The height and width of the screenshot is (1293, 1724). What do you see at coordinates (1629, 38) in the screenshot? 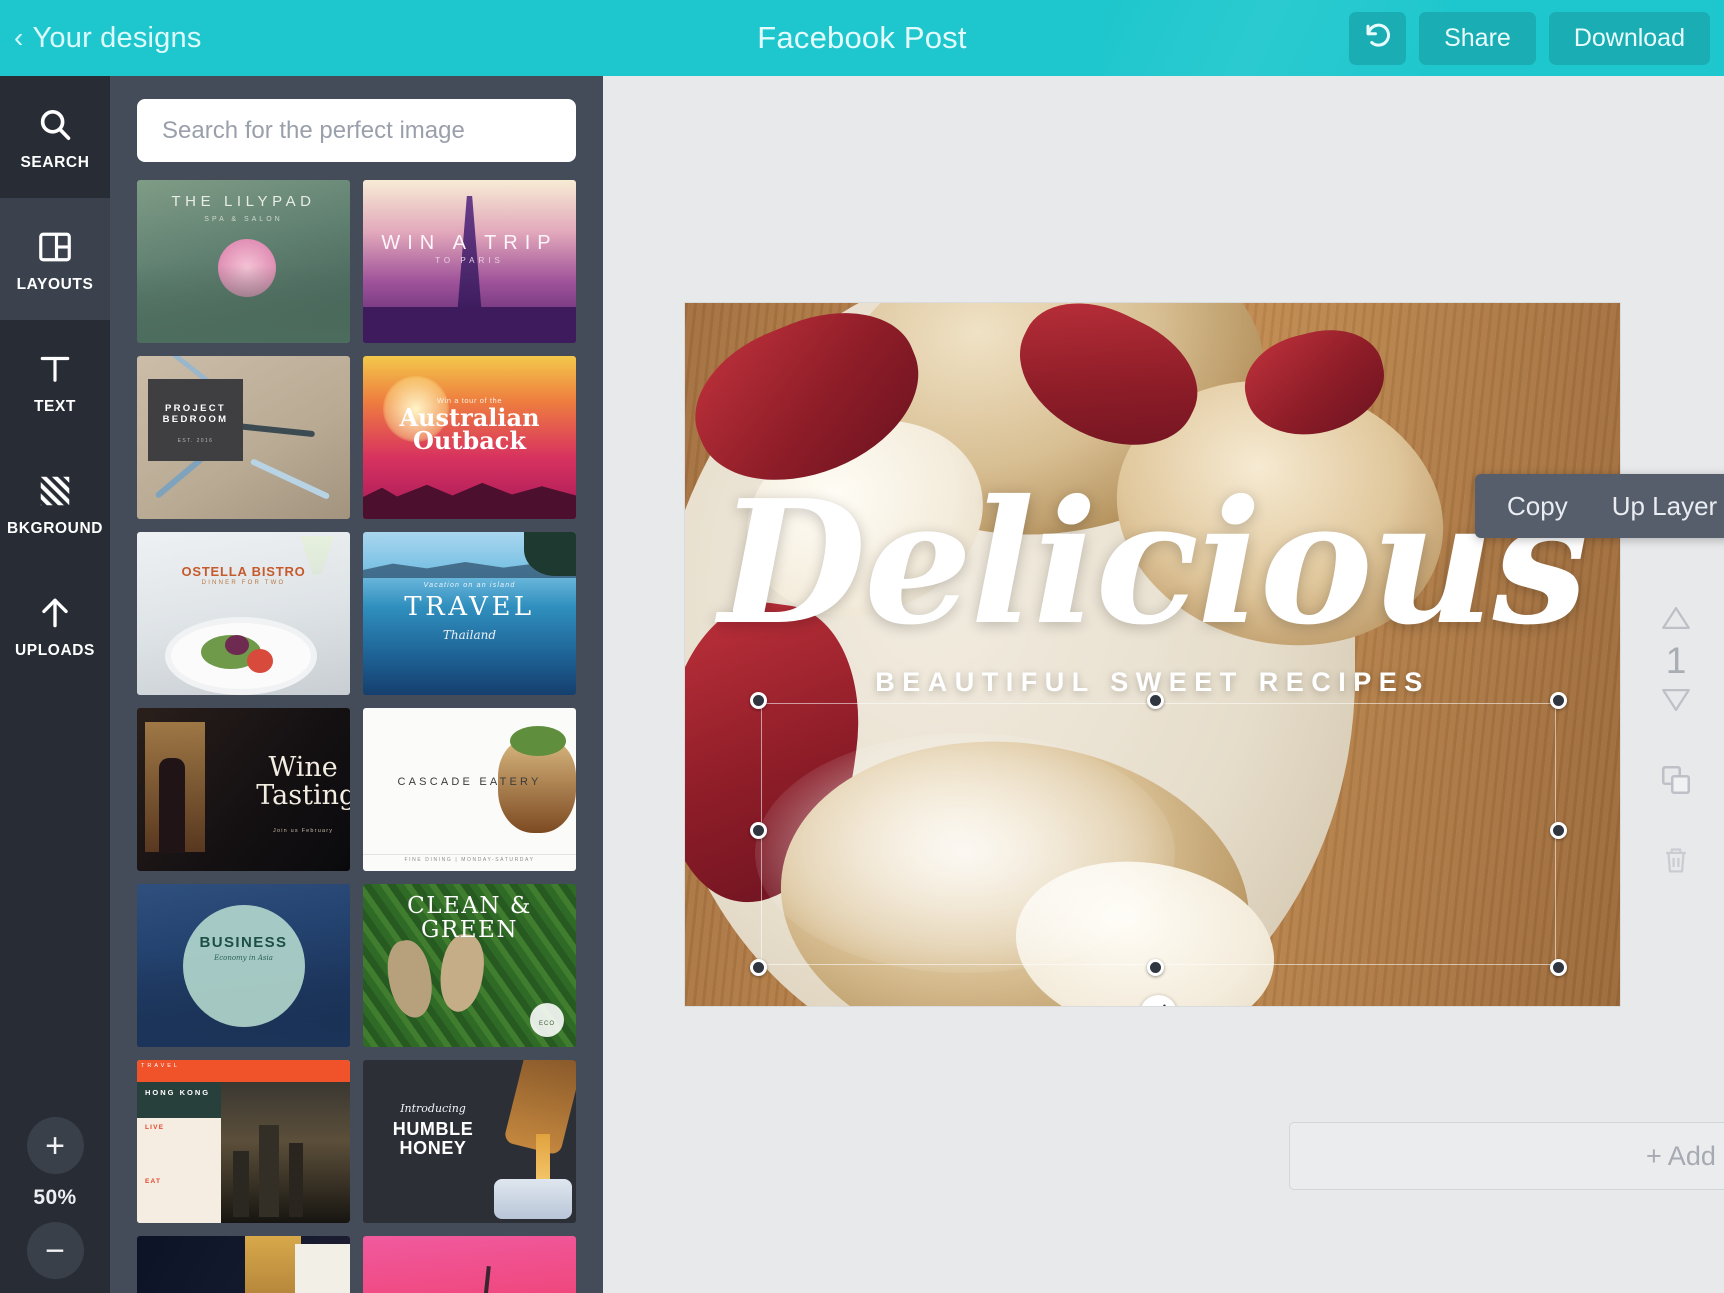
I see `download-button: Download` at bounding box center [1629, 38].